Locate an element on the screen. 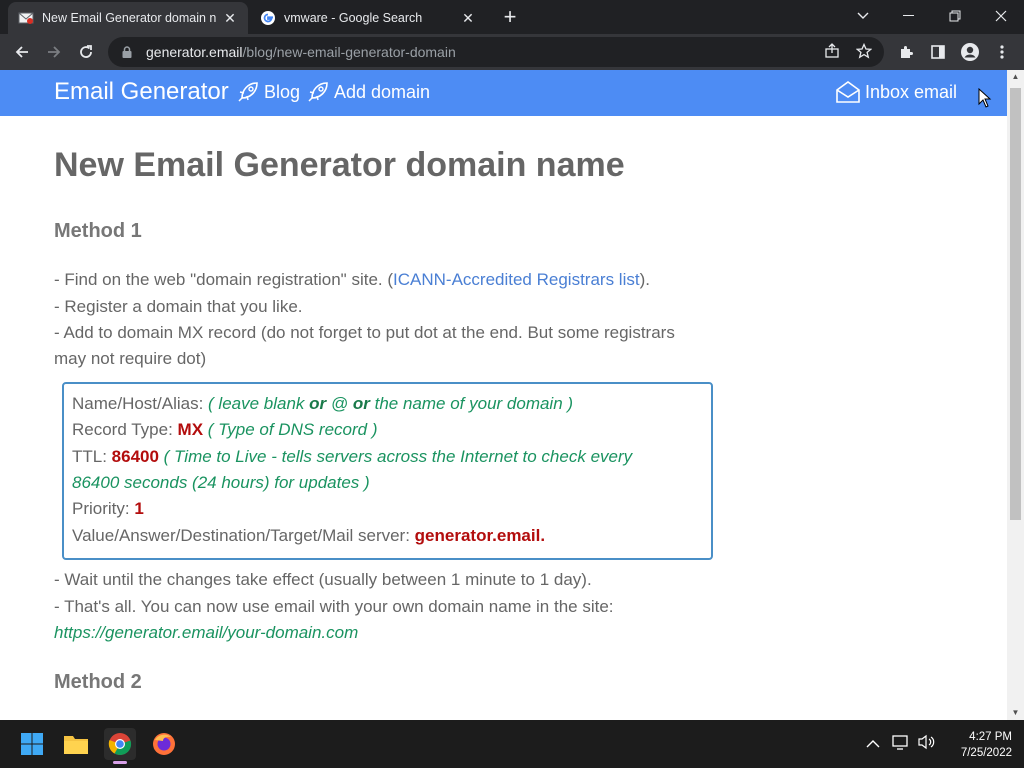 This screenshot has height=768, width=1024. envelope-open-icon is located at coordinates (848, 92).